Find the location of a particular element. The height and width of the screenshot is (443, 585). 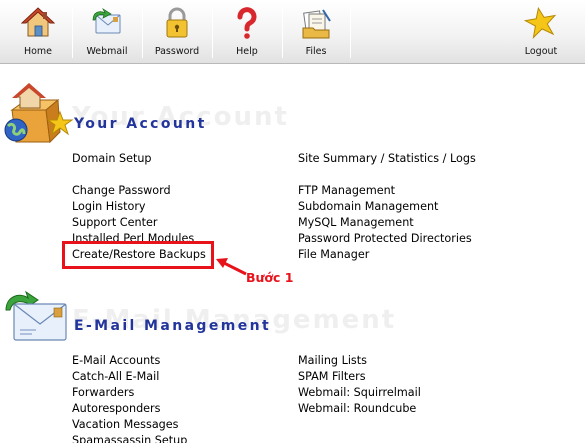

toolbar-files-button: Files is located at coordinates (316, 32).